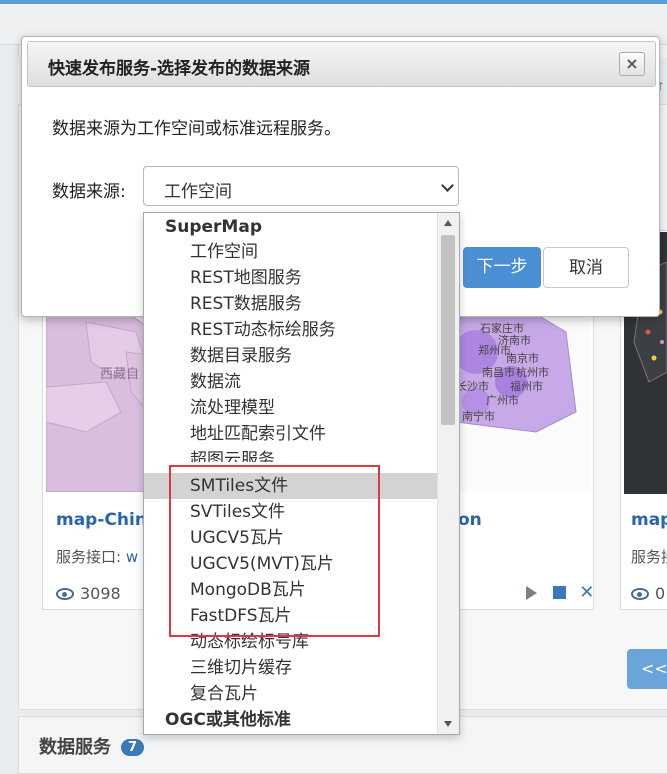  What do you see at coordinates (89, 192) in the screenshot?
I see `data-source-label: 数据来源:` at bounding box center [89, 192].